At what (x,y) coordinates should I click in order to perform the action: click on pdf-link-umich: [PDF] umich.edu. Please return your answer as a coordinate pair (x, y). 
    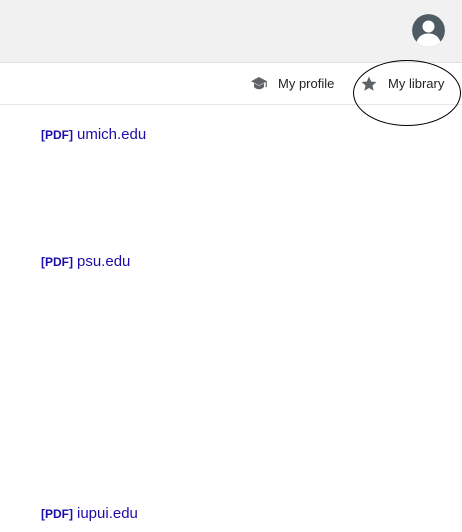
    Looking at the image, I should click on (93, 134).